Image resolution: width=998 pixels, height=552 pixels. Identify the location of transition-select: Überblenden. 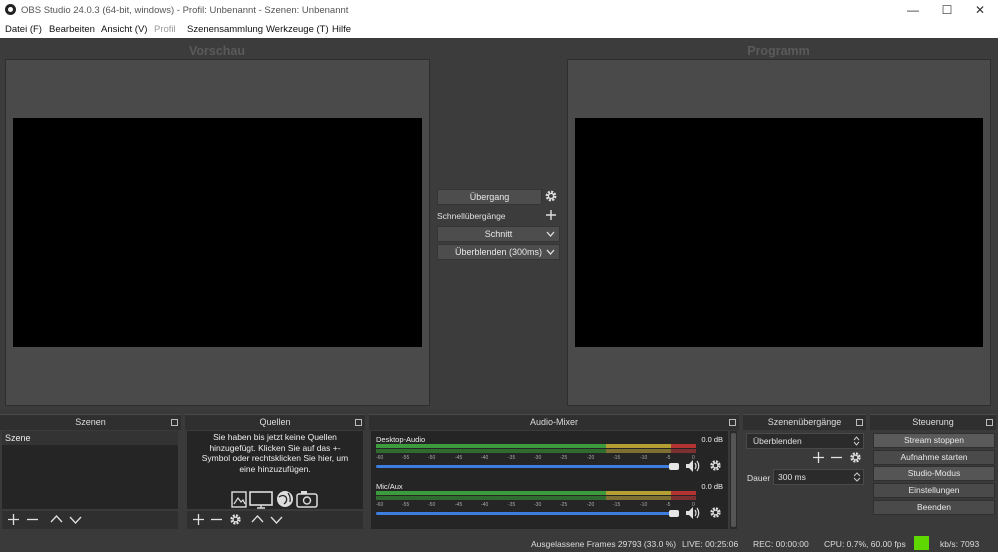
(805, 441).